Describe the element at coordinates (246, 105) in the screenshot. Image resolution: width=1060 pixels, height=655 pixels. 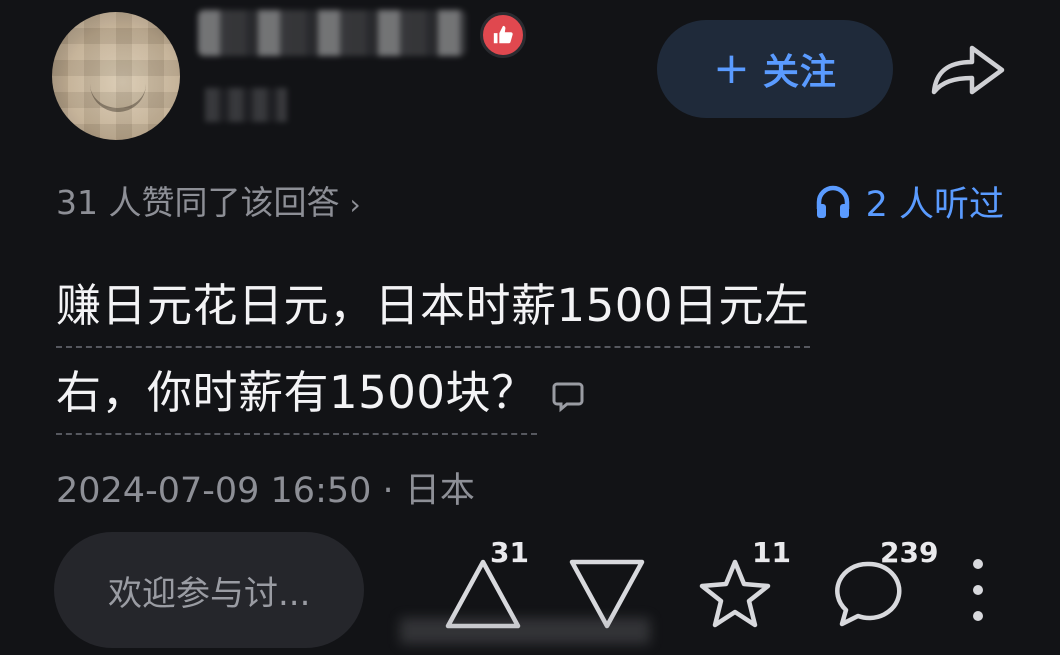
I see `author-subtitle-blurred` at that location.